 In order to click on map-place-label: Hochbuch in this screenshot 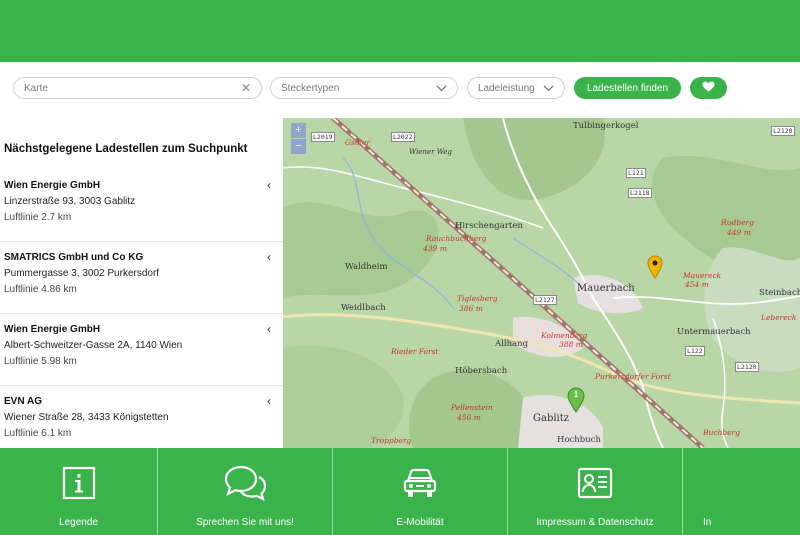, I will do `click(579, 440)`.